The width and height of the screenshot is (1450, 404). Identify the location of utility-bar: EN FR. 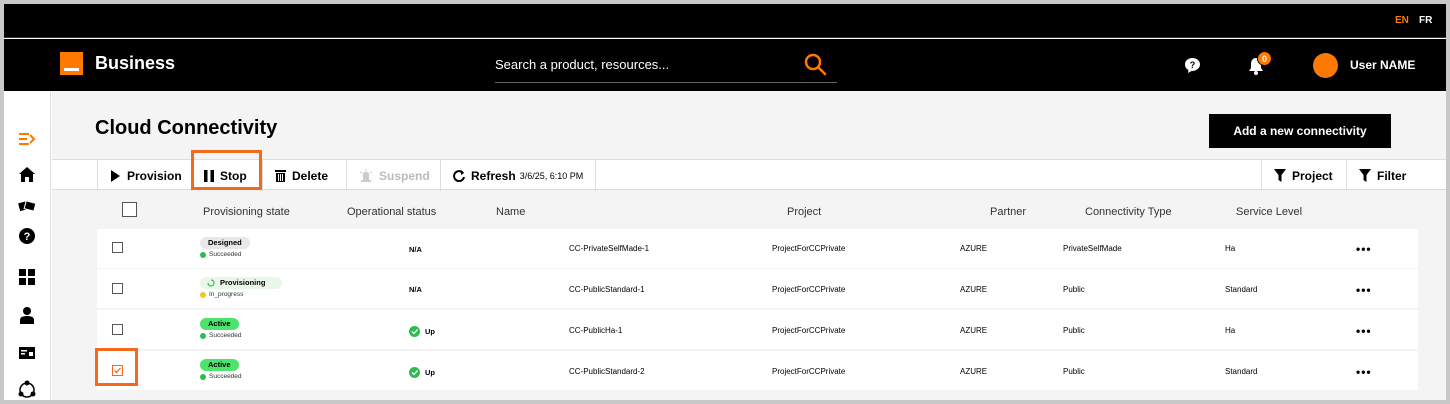
(725, 21).